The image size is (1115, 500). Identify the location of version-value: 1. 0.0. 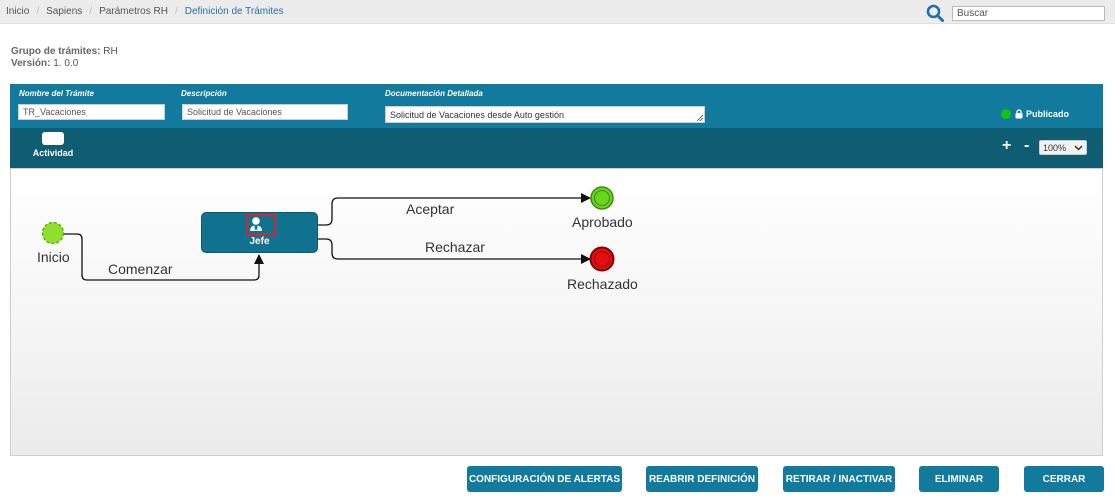
(66, 63).